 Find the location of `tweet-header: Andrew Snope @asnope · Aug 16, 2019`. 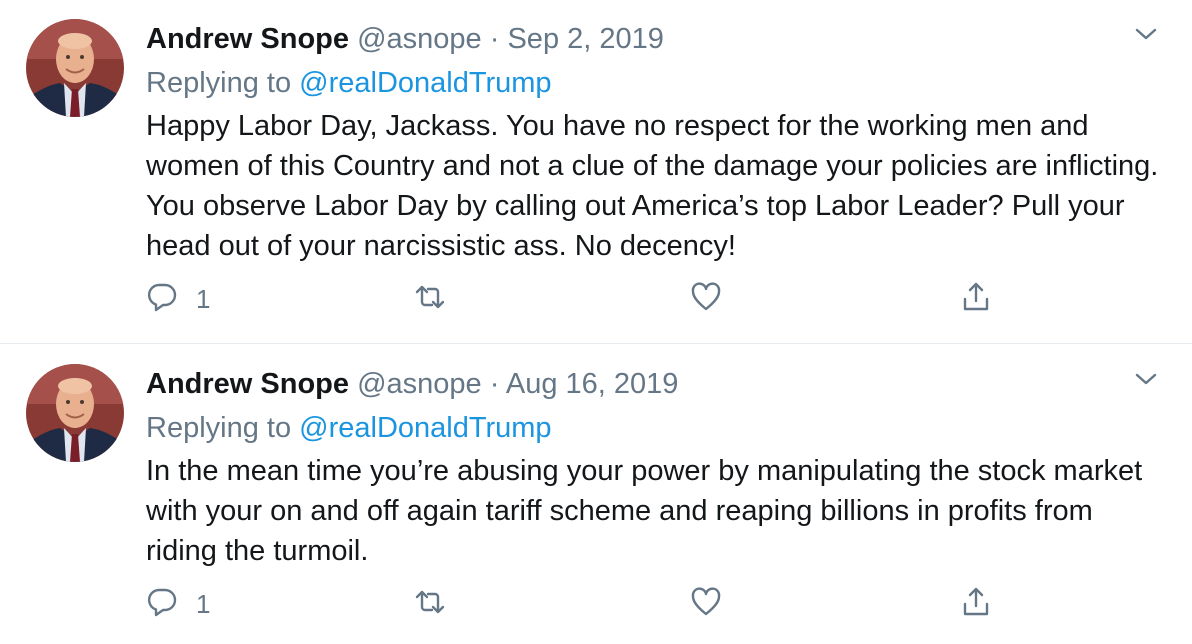

tweet-header: Andrew Snope @asnope · Aug 16, 2019 is located at coordinates (654, 384).